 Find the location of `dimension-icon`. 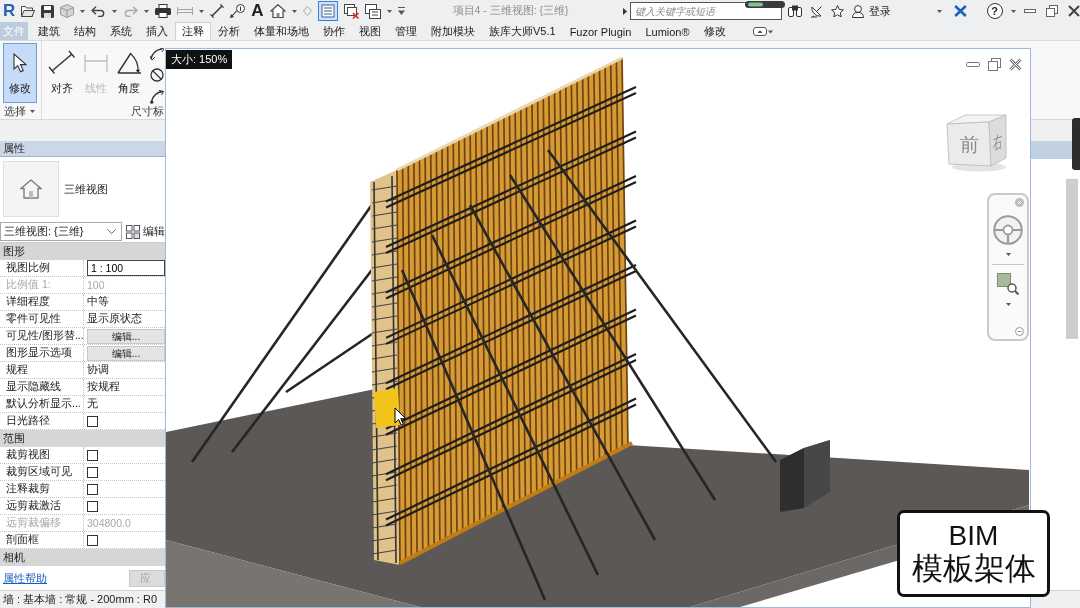

dimension-icon is located at coordinates (217, 11).